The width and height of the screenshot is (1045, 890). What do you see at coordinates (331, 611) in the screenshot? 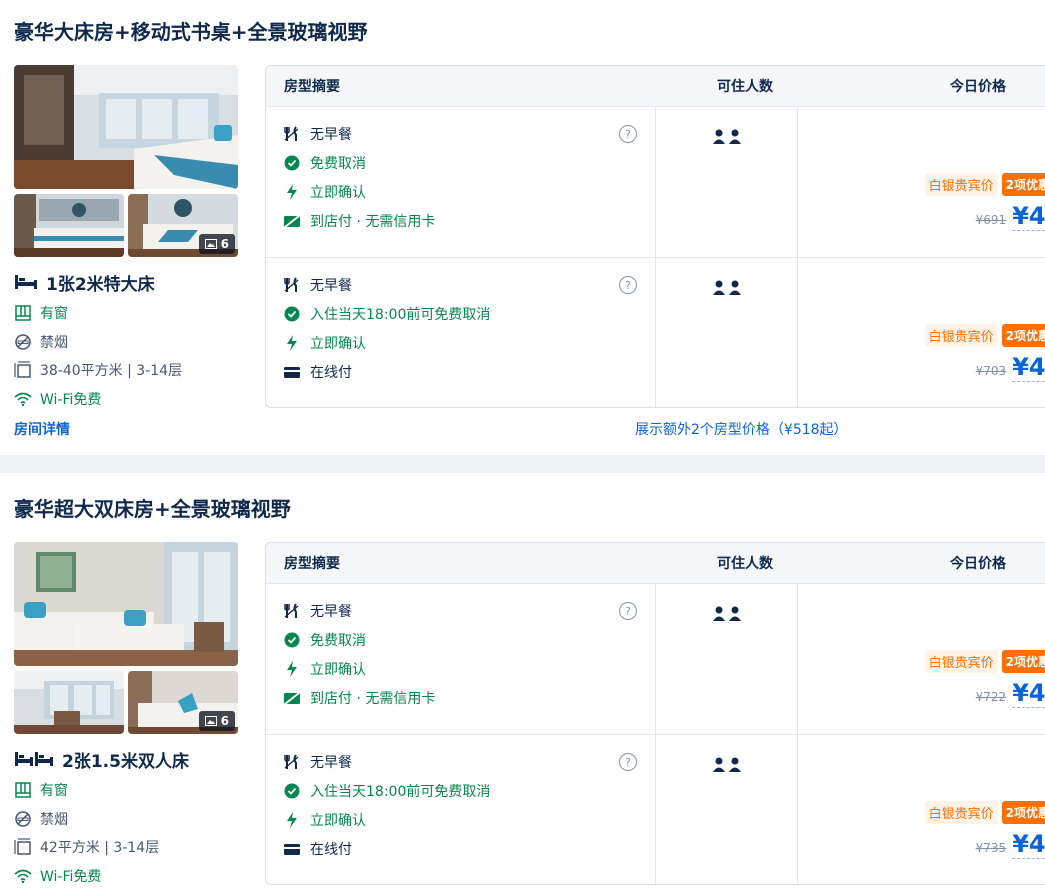
I see `meal-label: 无早餐` at bounding box center [331, 611].